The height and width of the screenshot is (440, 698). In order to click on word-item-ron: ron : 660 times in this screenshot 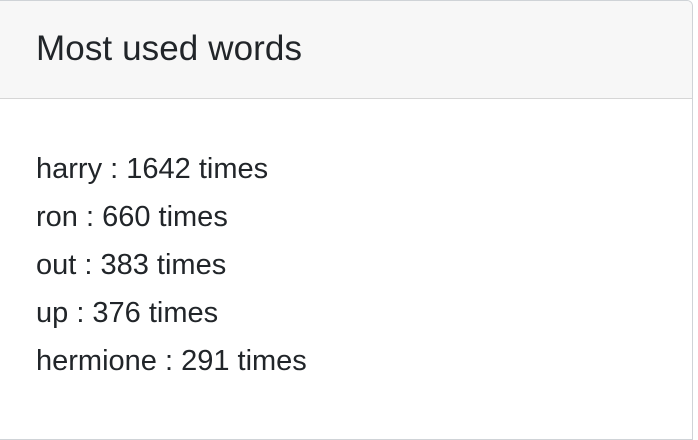, I will do `click(132, 217)`.